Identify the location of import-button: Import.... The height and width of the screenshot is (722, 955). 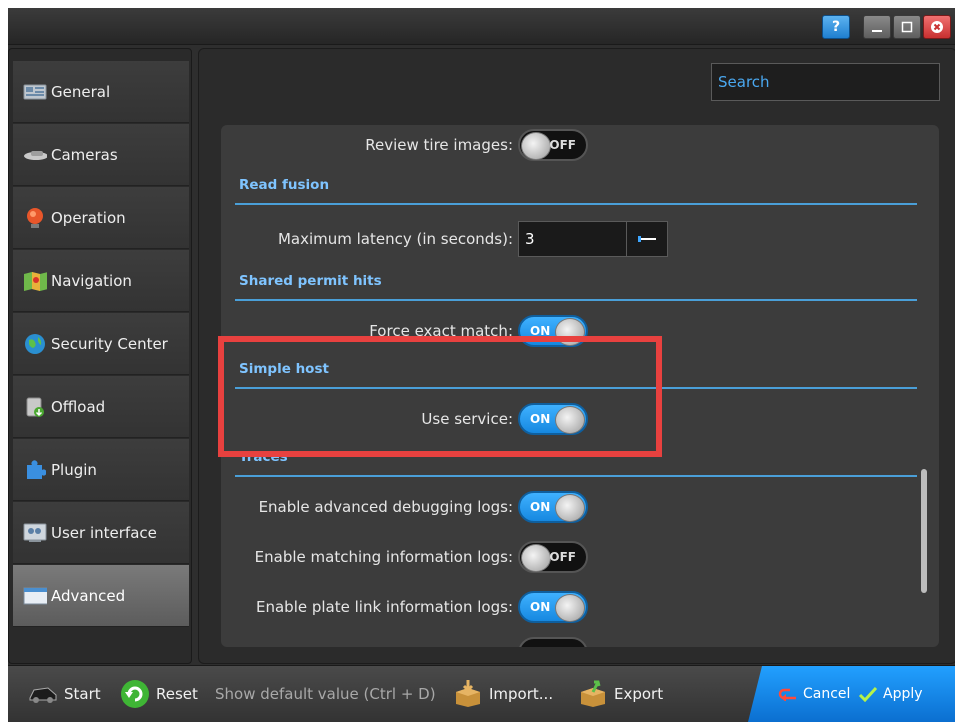
(503, 694).